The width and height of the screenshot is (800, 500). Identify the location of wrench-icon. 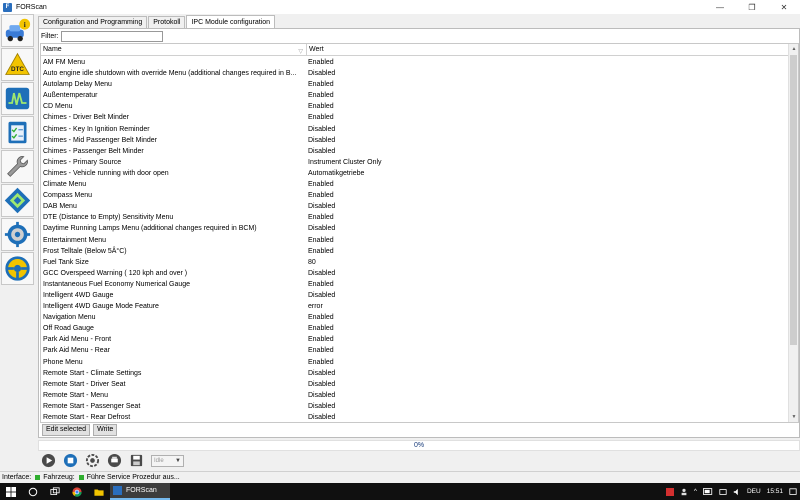
(17, 166).